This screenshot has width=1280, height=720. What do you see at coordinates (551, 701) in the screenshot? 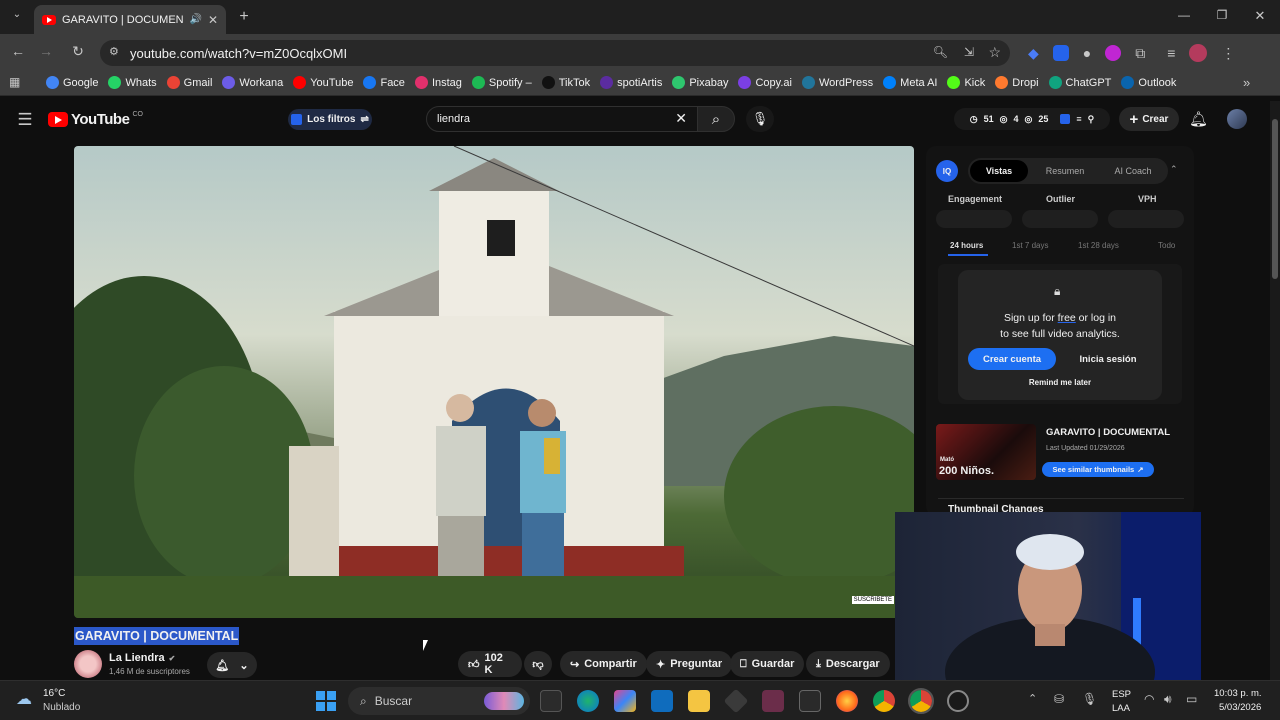
I see `task-view-icon` at bounding box center [551, 701].